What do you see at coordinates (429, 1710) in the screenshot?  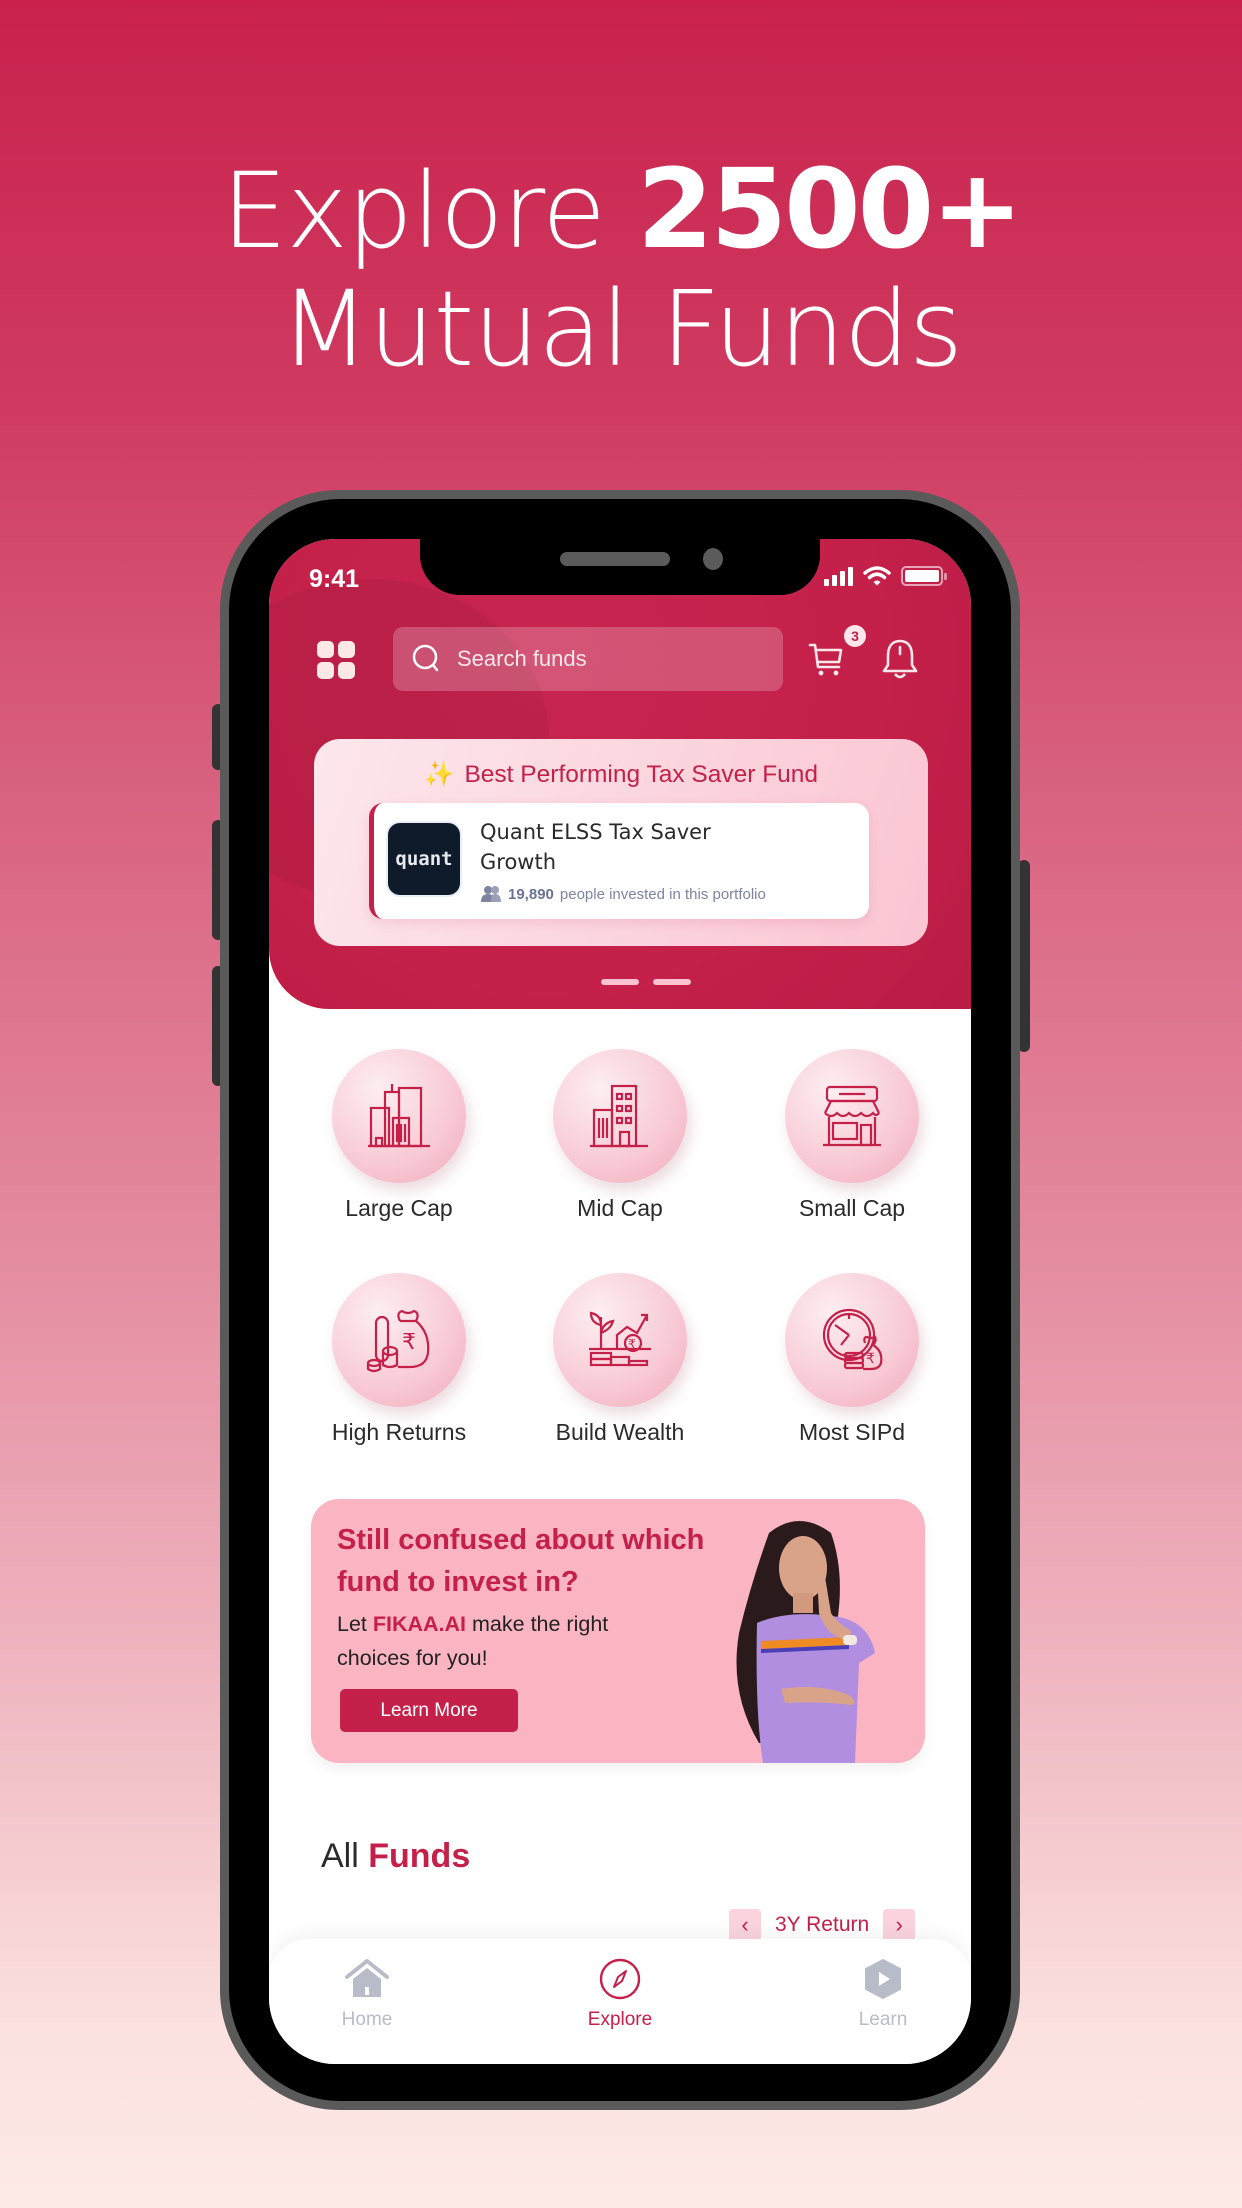 I see `learn-more-button: Learn More` at bounding box center [429, 1710].